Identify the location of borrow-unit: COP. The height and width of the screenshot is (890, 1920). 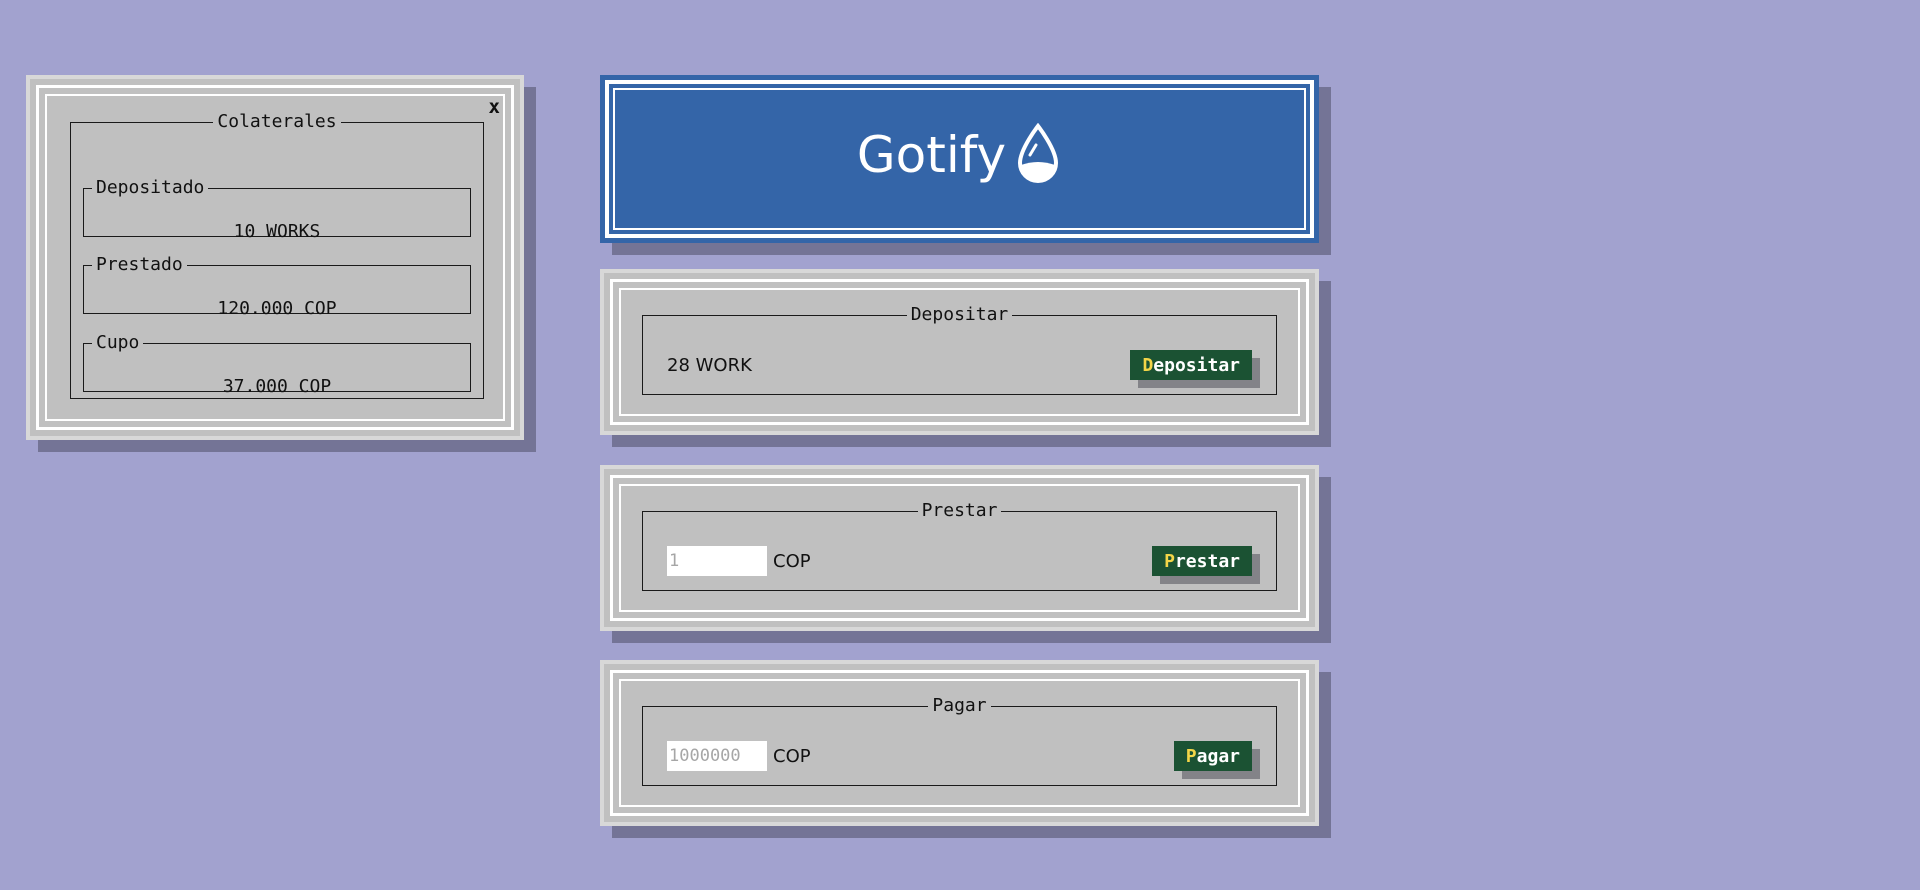
(792, 561).